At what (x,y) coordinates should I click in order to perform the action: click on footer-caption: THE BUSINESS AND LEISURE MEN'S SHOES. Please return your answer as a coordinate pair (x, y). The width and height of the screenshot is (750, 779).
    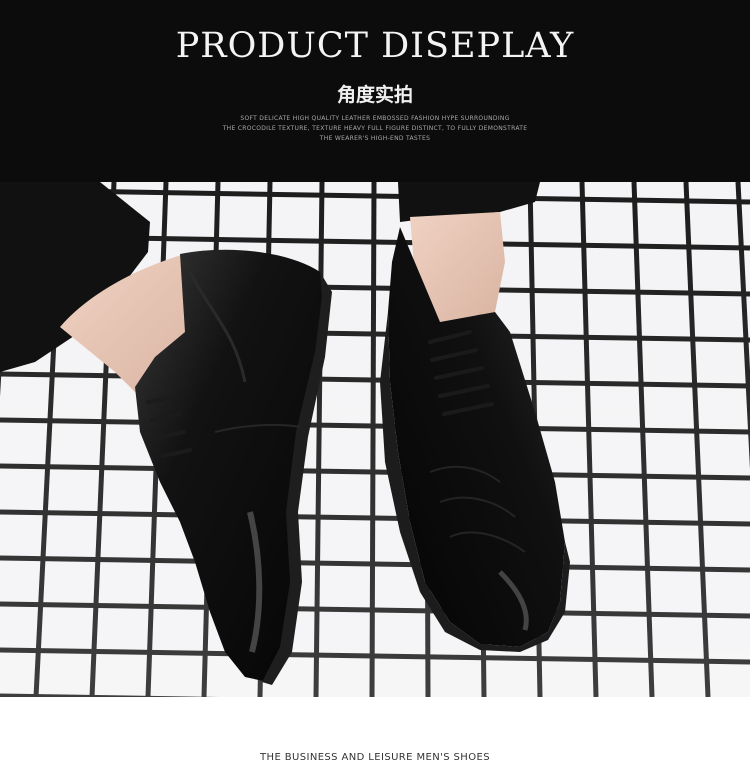
    Looking at the image, I should click on (375, 757).